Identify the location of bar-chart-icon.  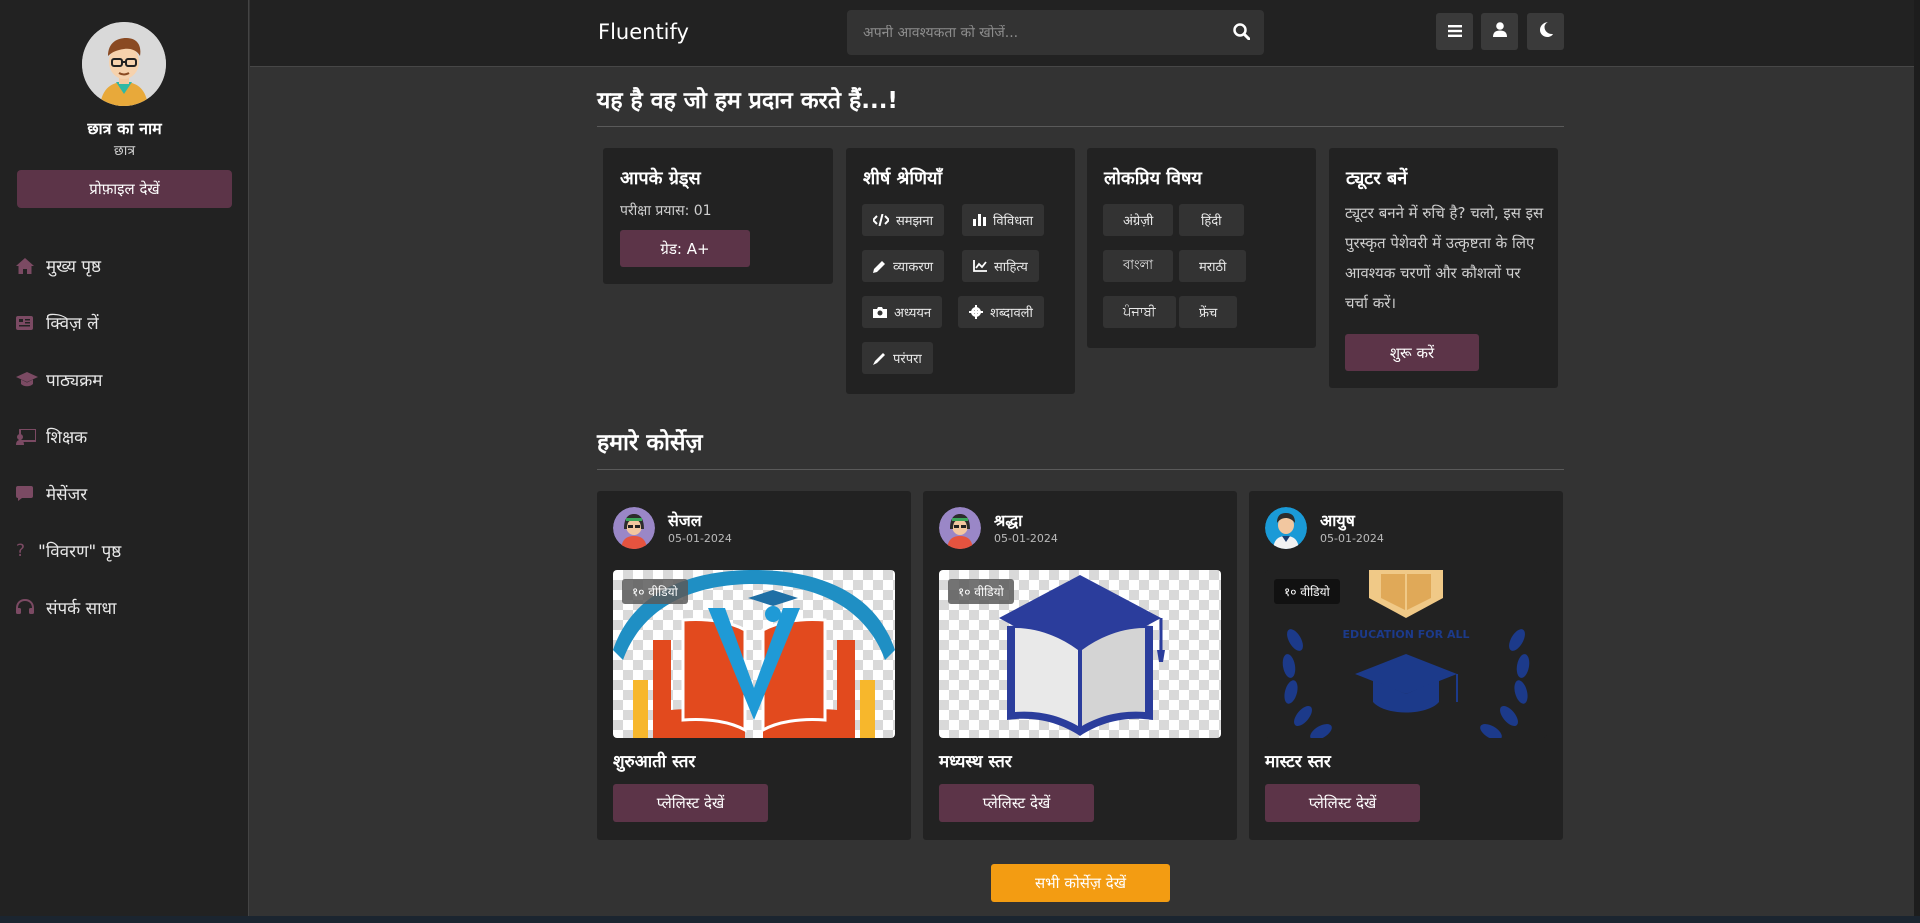
(979, 220).